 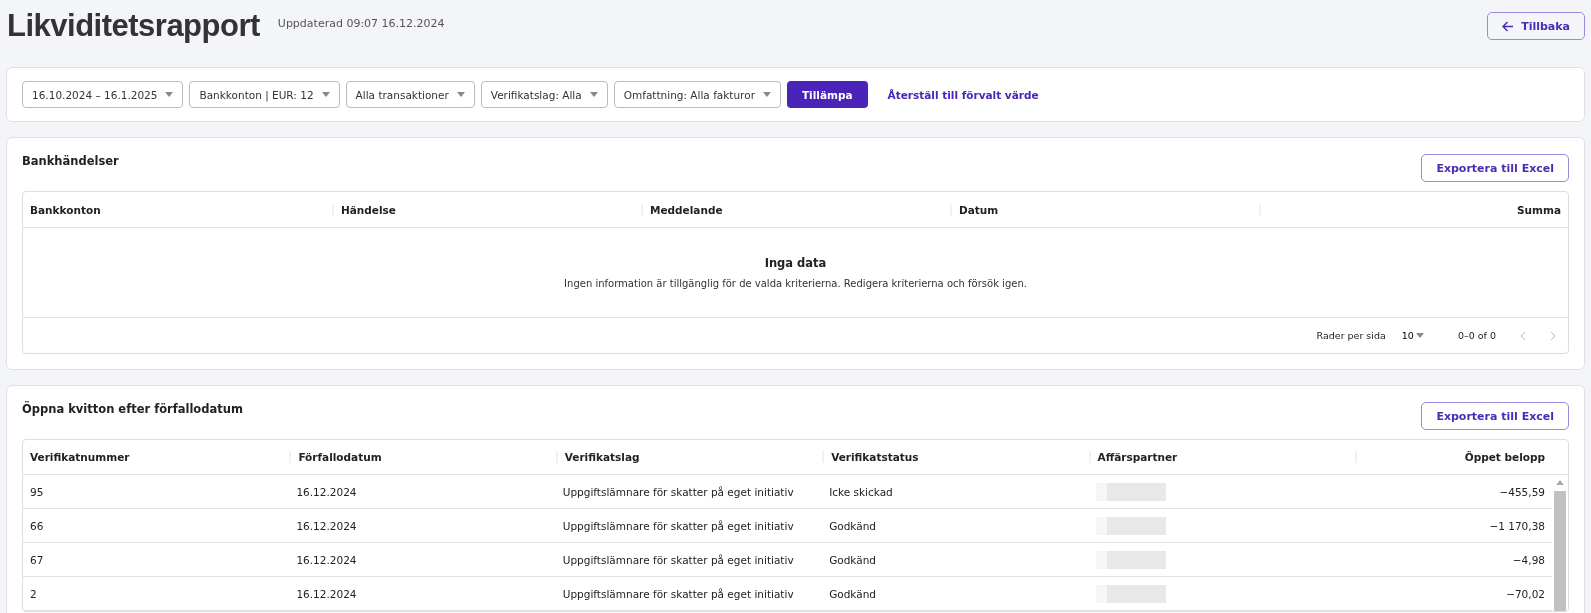 I want to click on column-header: Verifikatnummer, so click(x=80, y=457).